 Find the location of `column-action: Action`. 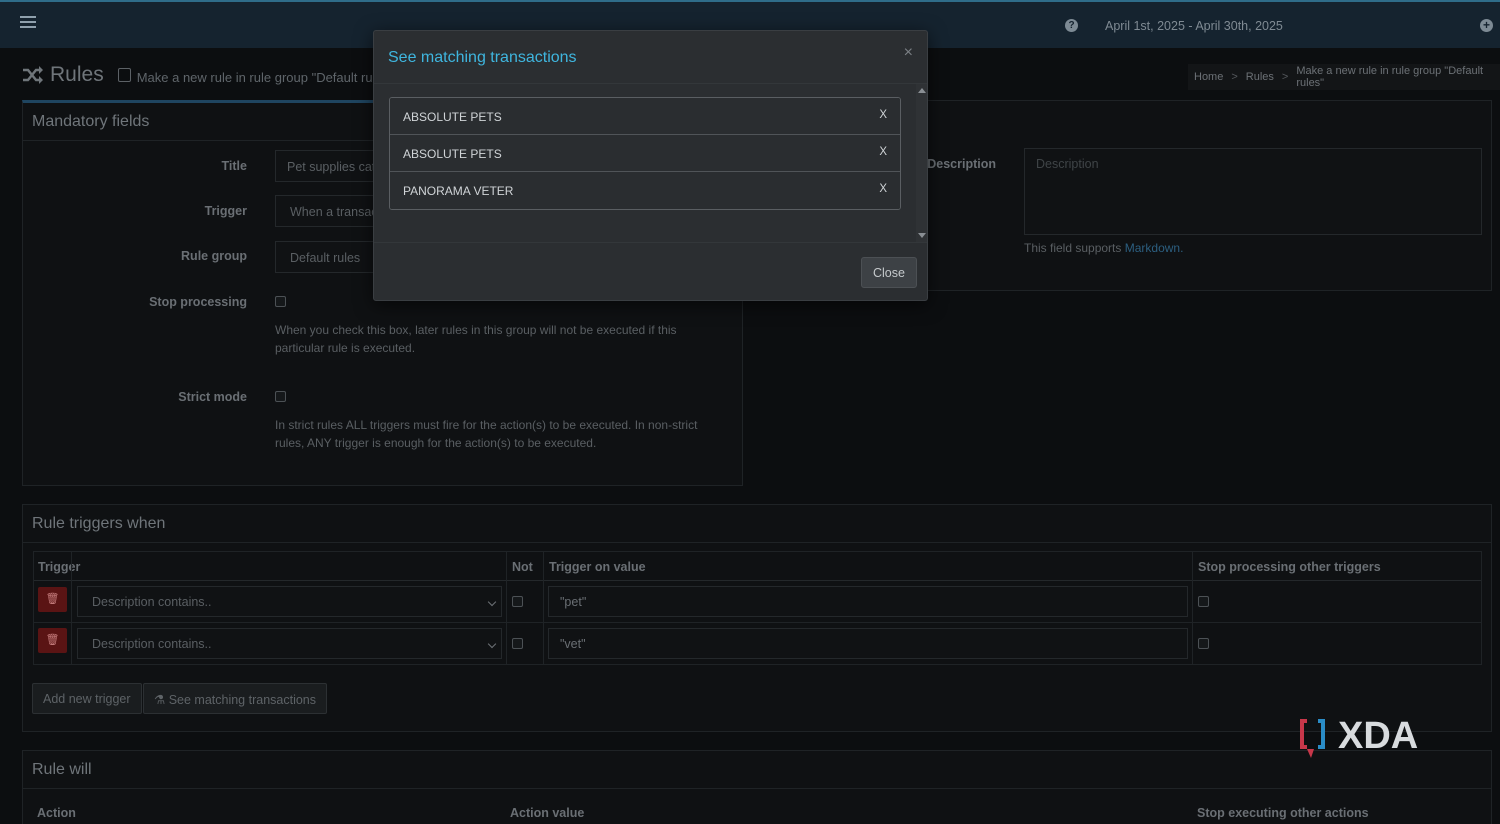

column-action: Action is located at coordinates (56, 813).